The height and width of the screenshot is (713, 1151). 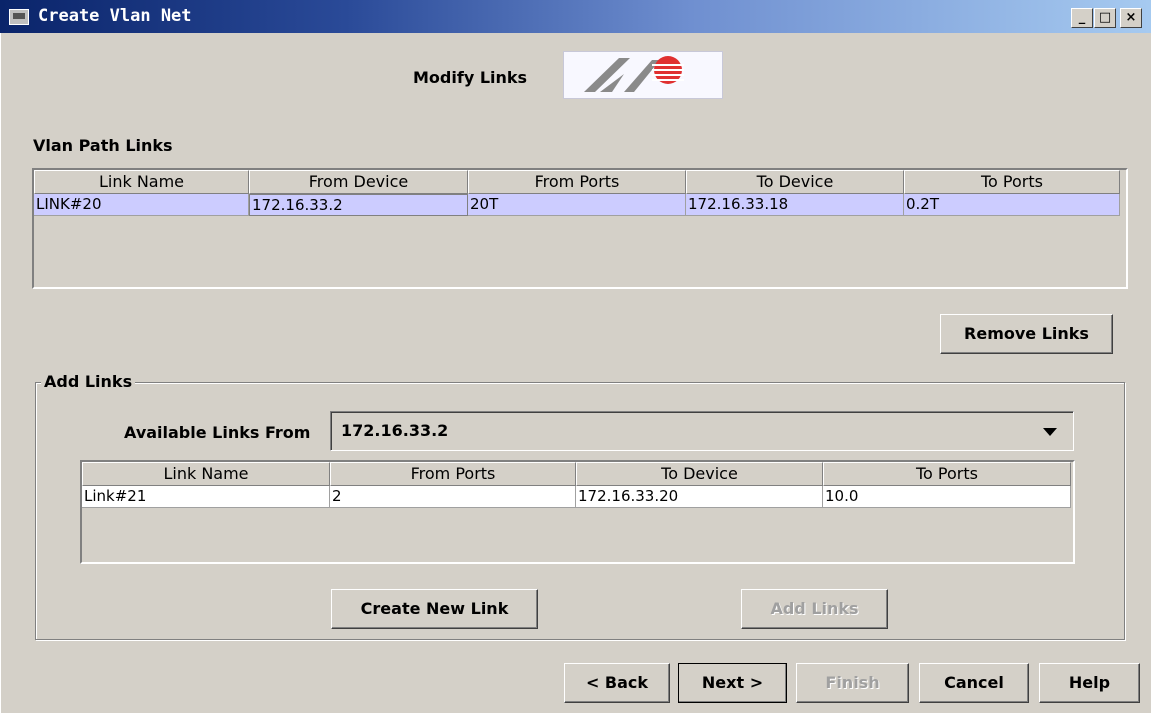 I want to click on table-header: Link Name From Ports To Device To Ports, so click(x=576, y=474).